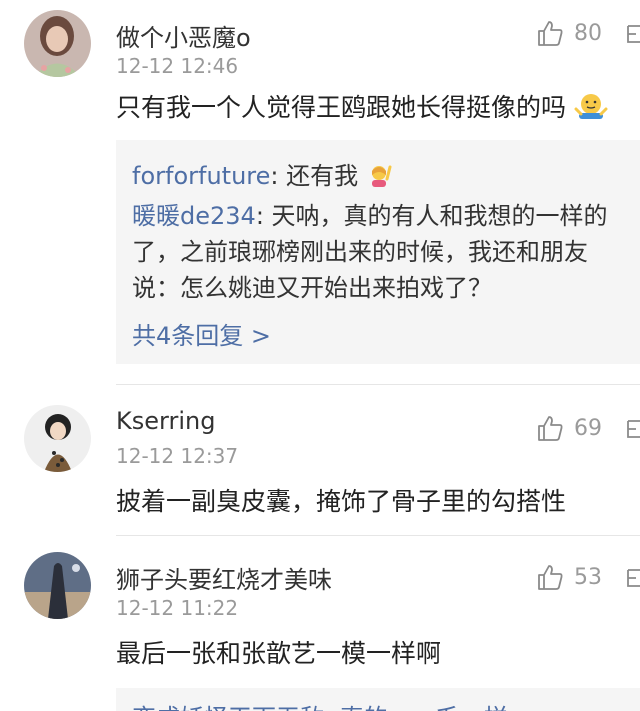 Image resolution: width=640 pixels, height=711 pixels. I want to click on username: Kserring, so click(165, 421).